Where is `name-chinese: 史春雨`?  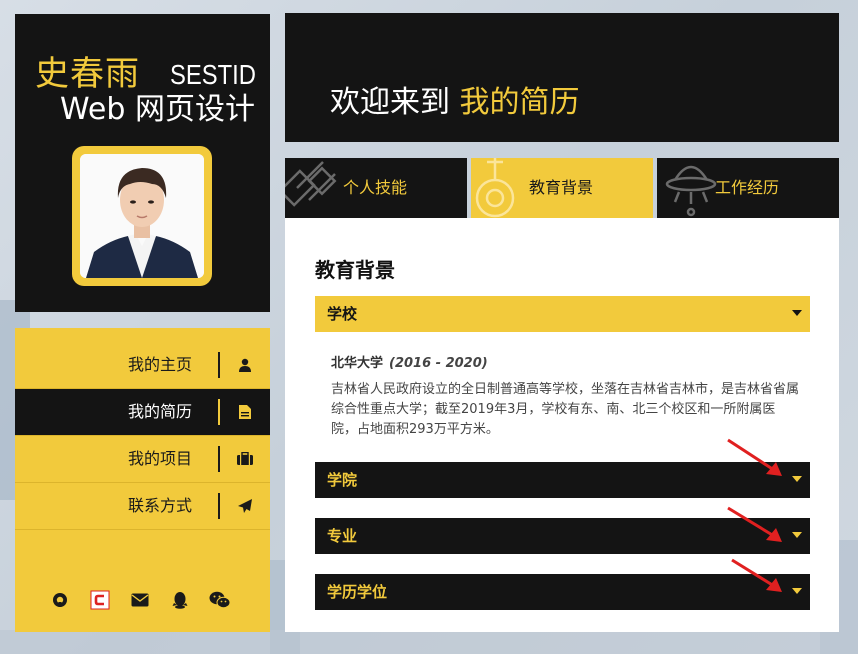 name-chinese: 史春雨 is located at coordinates (87, 74).